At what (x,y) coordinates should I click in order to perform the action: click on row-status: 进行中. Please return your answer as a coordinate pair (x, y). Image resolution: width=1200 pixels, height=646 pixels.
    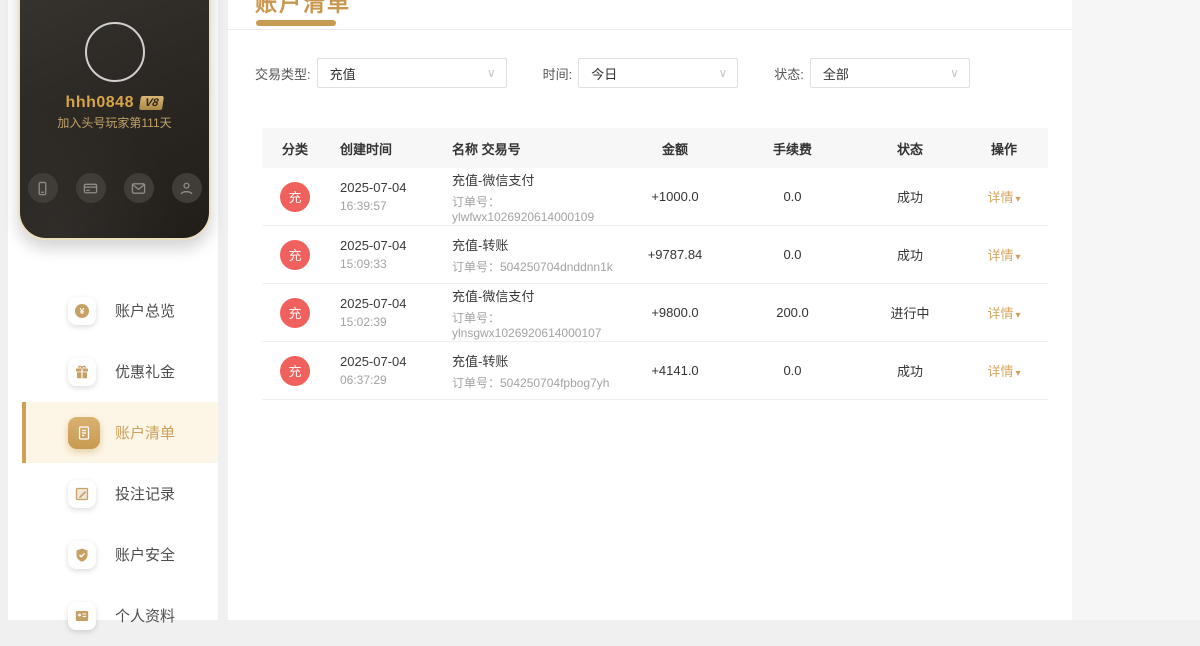
    Looking at the image, I should click on (910, 313).